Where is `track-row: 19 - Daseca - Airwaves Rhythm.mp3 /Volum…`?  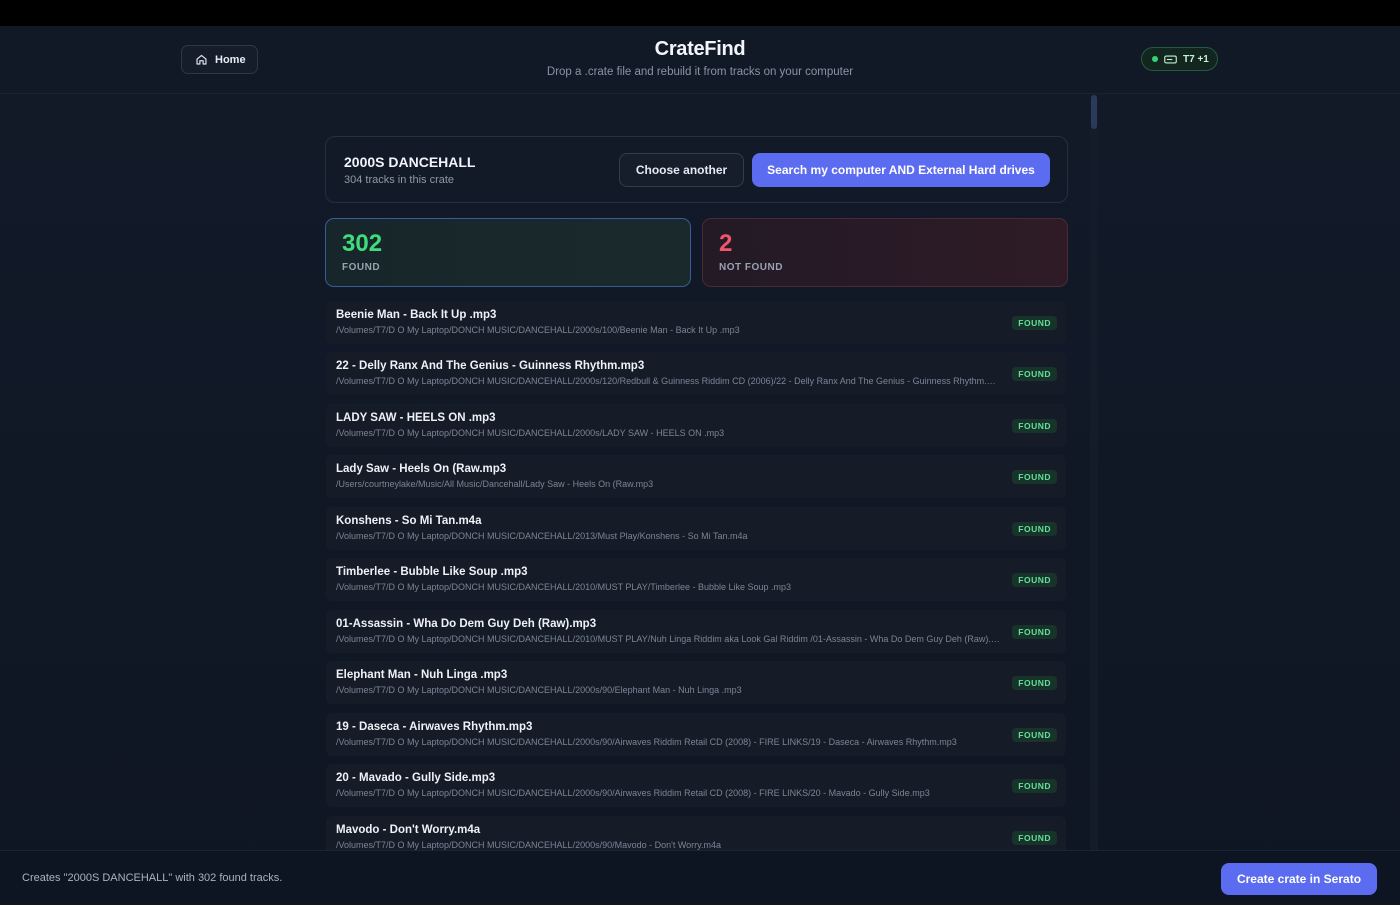
track-row: 19 - Daseca - Airwaves Rhythm.mp3 /Volum… is located at coordinates (696, 734).